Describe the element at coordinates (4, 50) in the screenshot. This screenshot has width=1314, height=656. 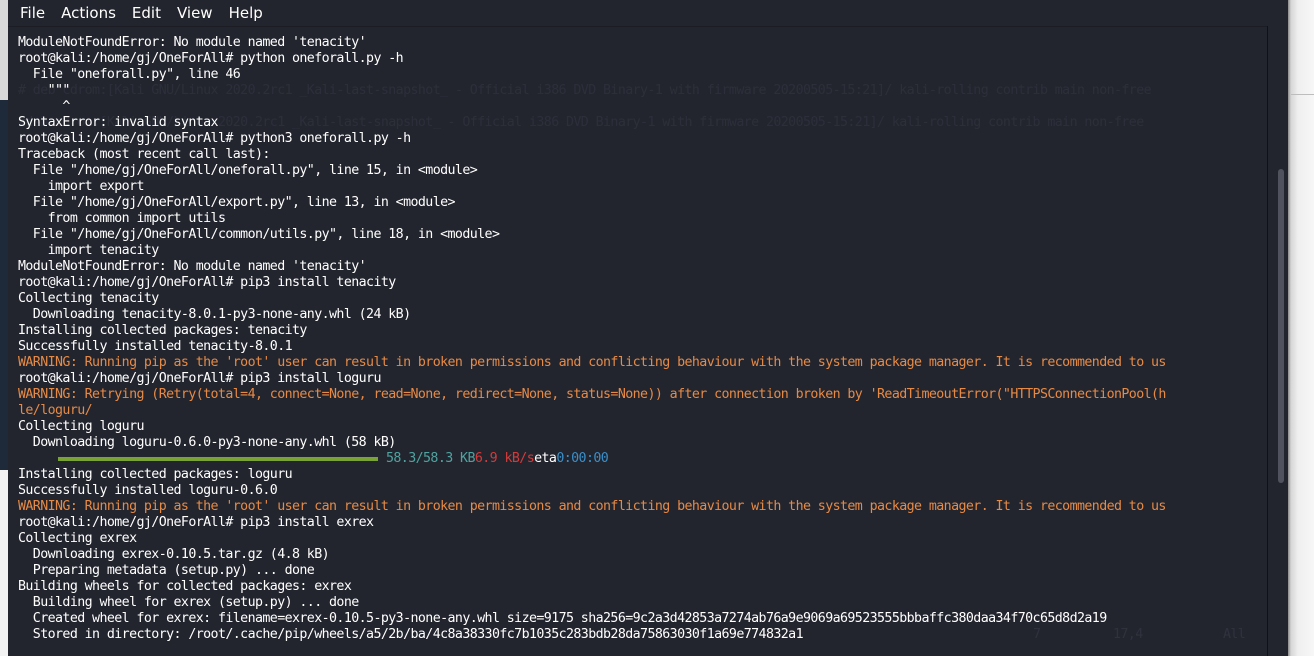
I see `background-window-edge` at that location.